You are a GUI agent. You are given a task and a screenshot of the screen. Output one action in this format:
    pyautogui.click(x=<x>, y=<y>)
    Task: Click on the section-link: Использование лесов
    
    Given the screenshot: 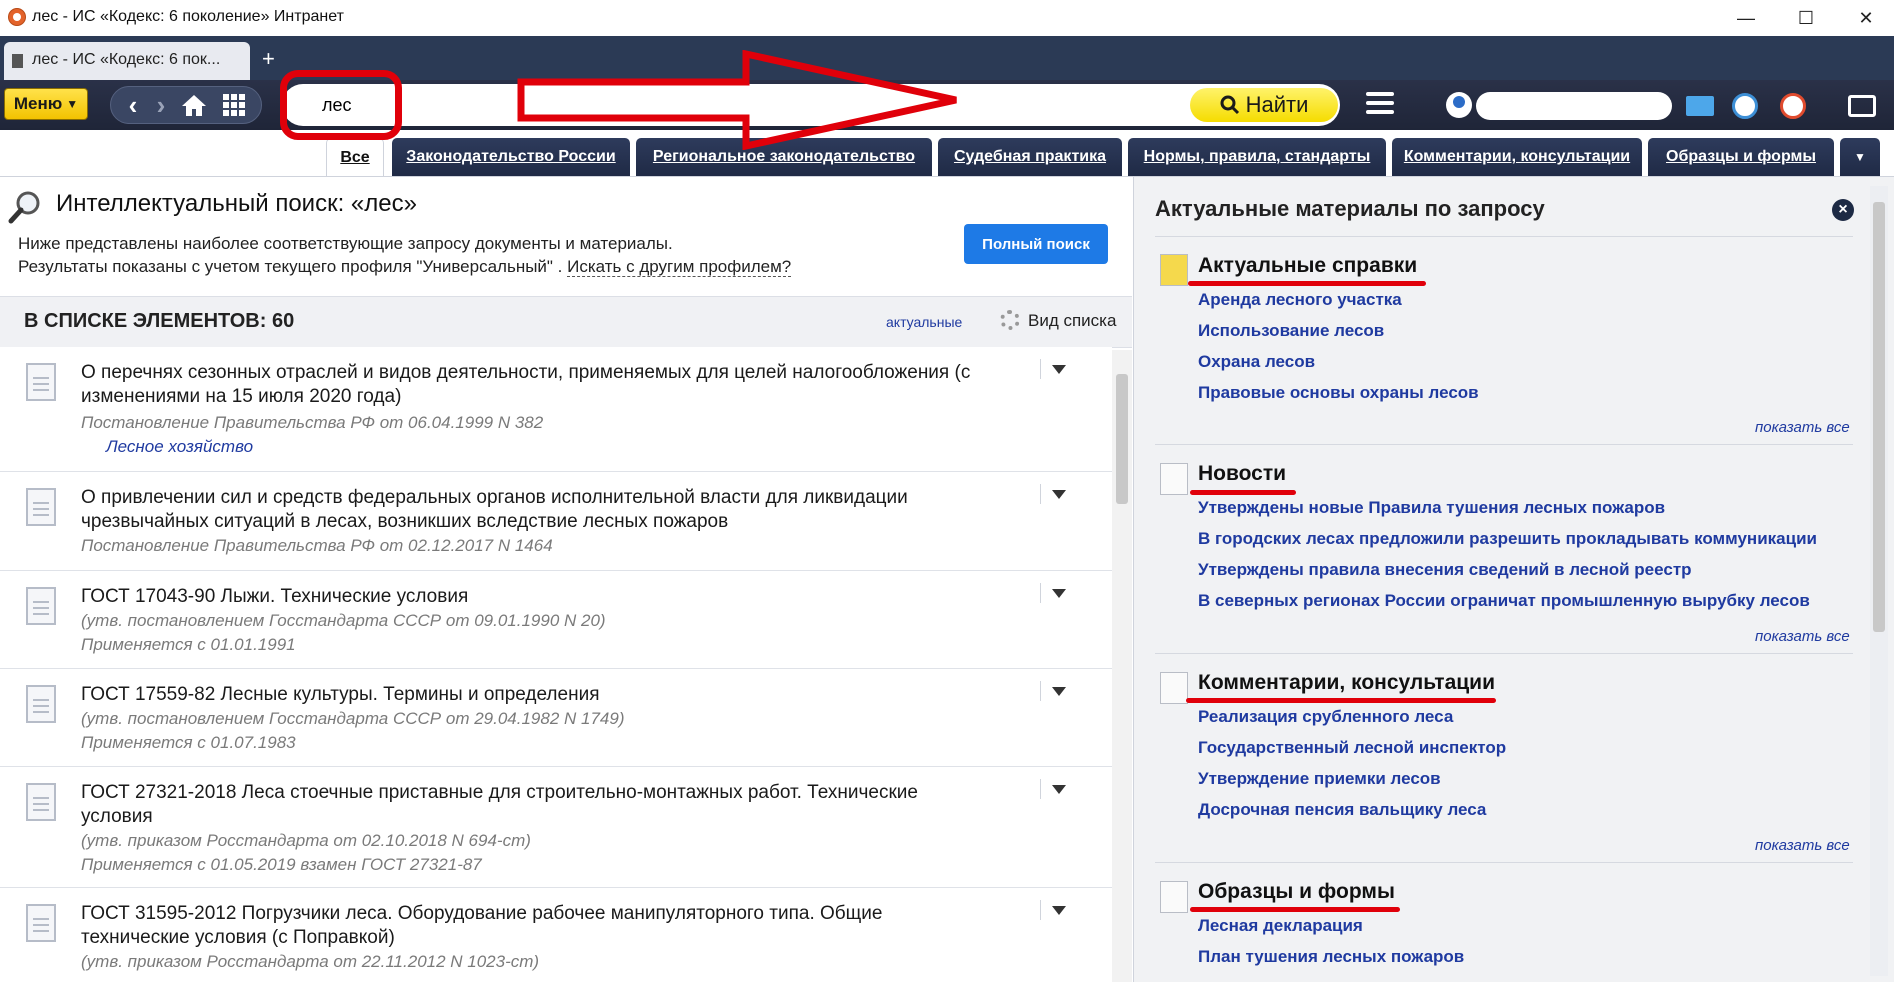 What is the action you would take?
    pyautogui.click(x=1291, y=331)
    